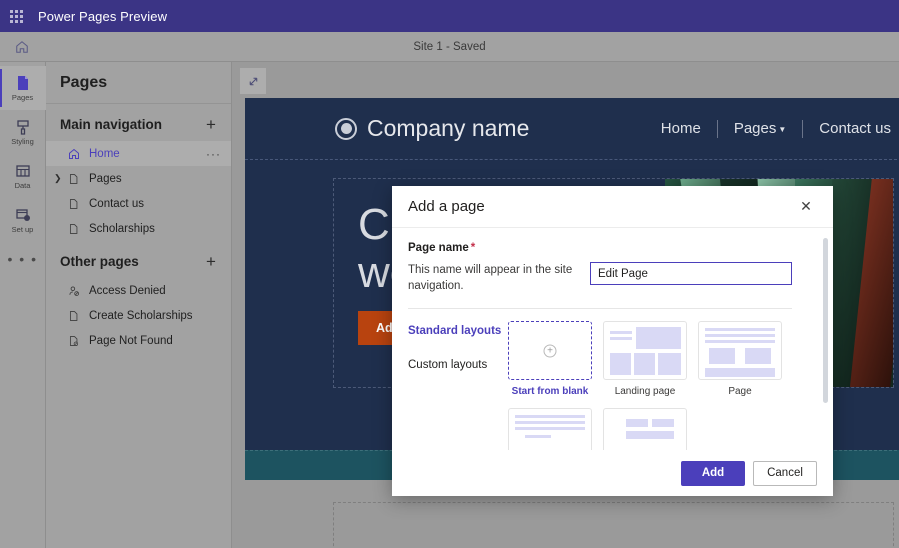 This screenshot has width=899, height=548. I want to click on page-name-label: Page name *, so click(442, 248).